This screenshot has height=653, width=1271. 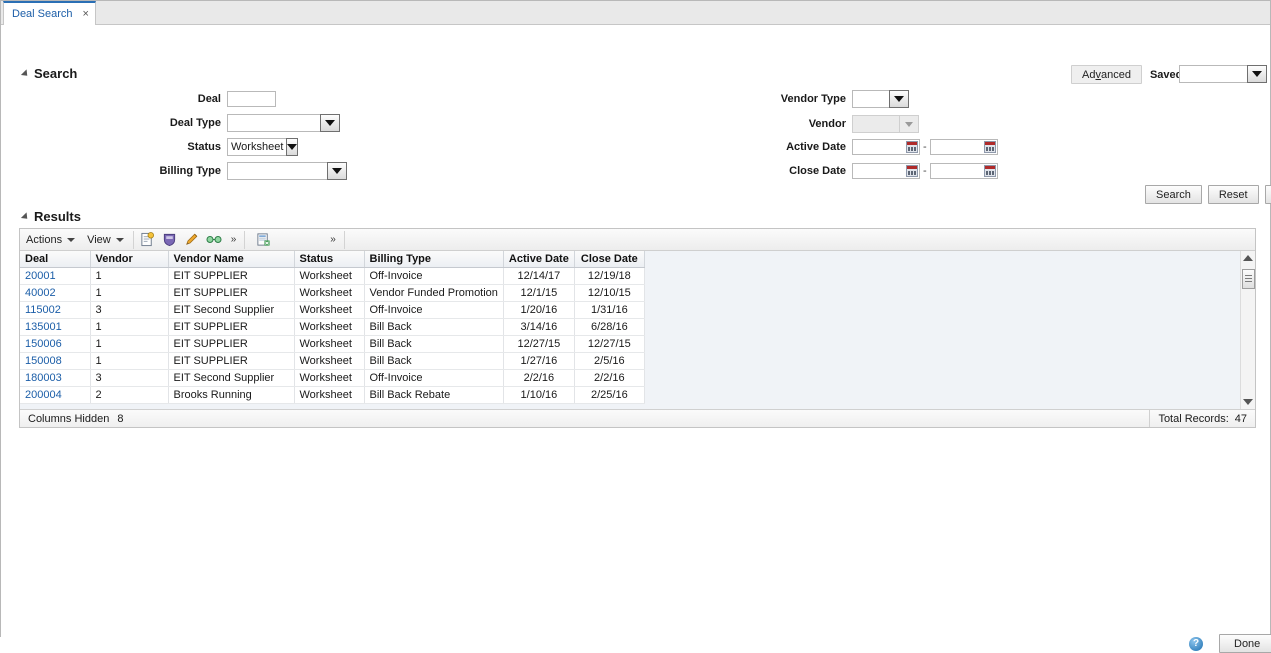 I want to click on search-section-header: Search, so click(x=48, y=73).